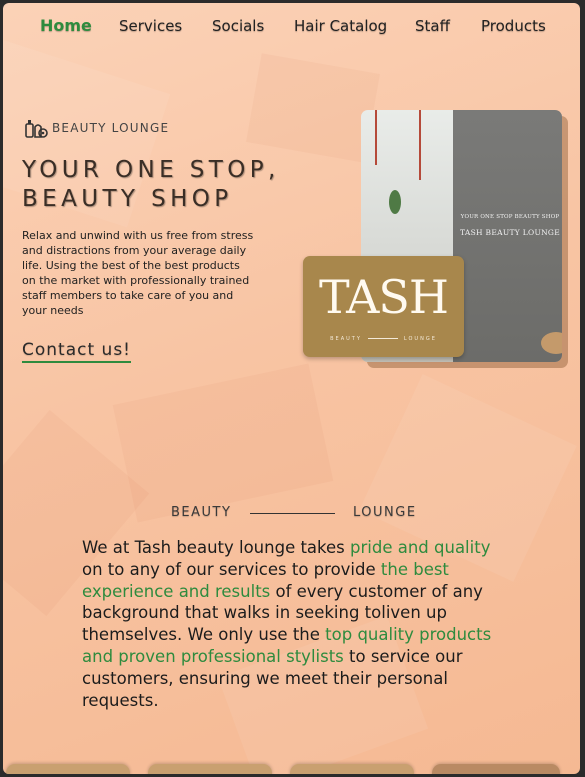  What do you see at coordinates (383, 297) in the screenshot?
I see `logo-wordmark: TASH` at bounding box center [383, 297].